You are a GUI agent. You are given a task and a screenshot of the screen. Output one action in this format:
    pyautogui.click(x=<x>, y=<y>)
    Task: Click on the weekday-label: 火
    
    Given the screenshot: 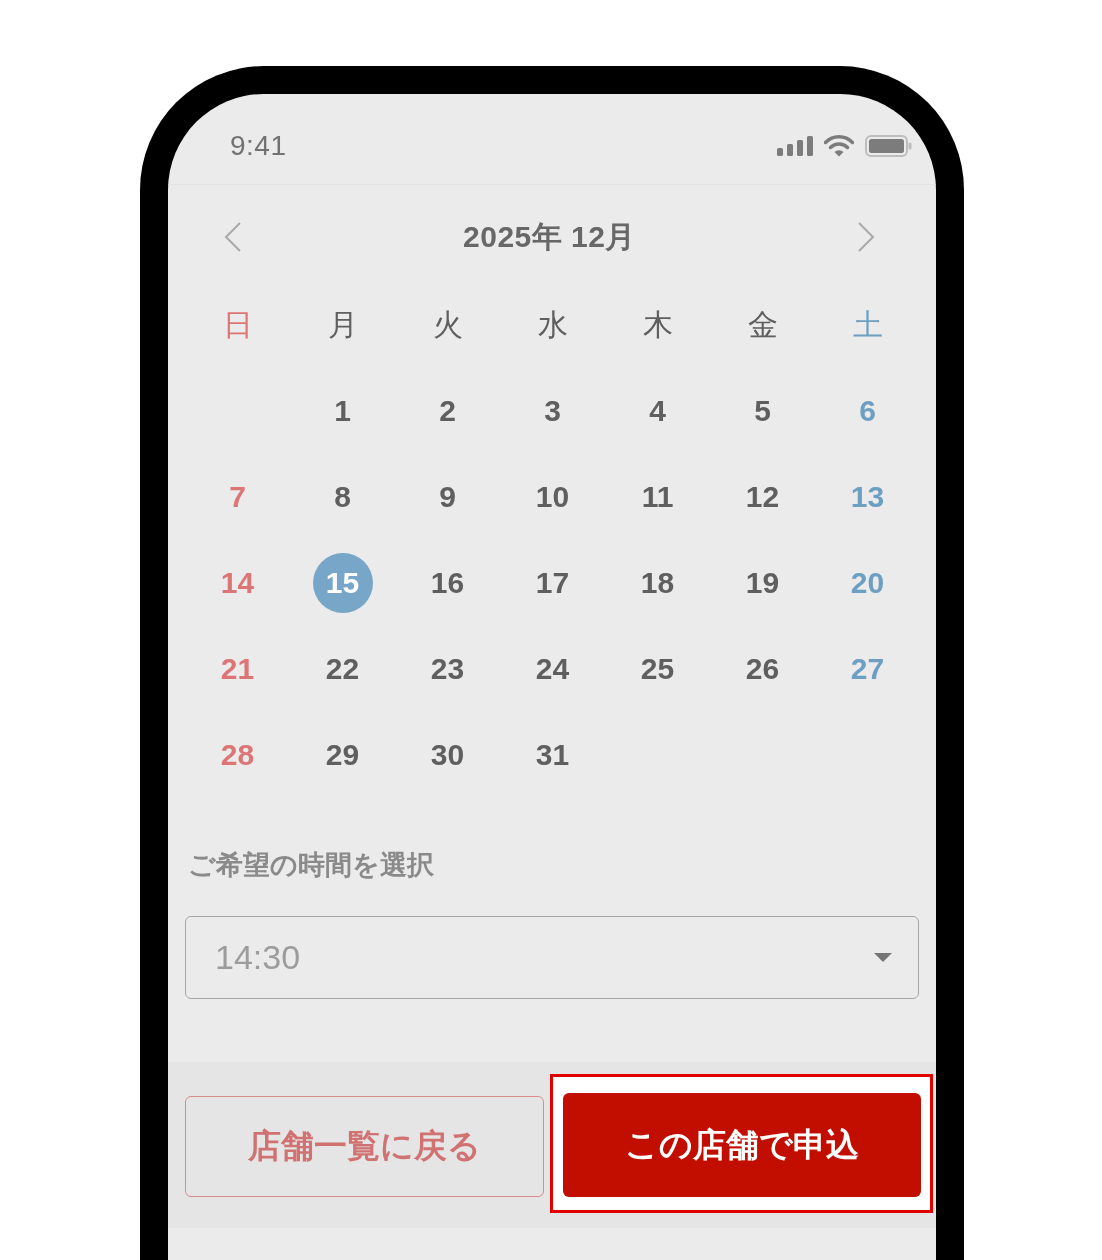 What is the action you would take?
    pyautogui.click(x=447, y=324)
    